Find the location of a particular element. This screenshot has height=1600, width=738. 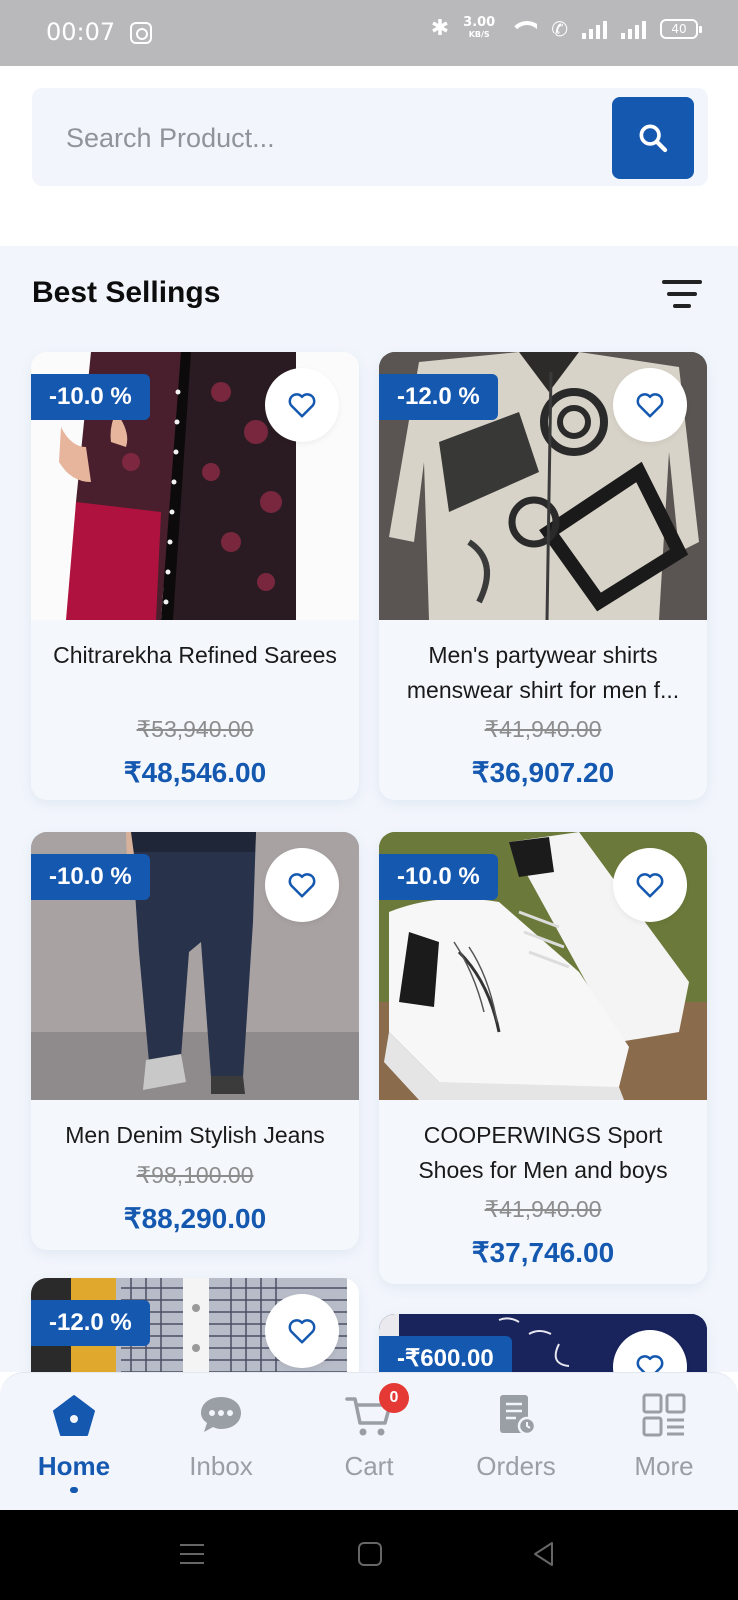

nav-cart: 0 Cart is located at coordinates (369, 1437).